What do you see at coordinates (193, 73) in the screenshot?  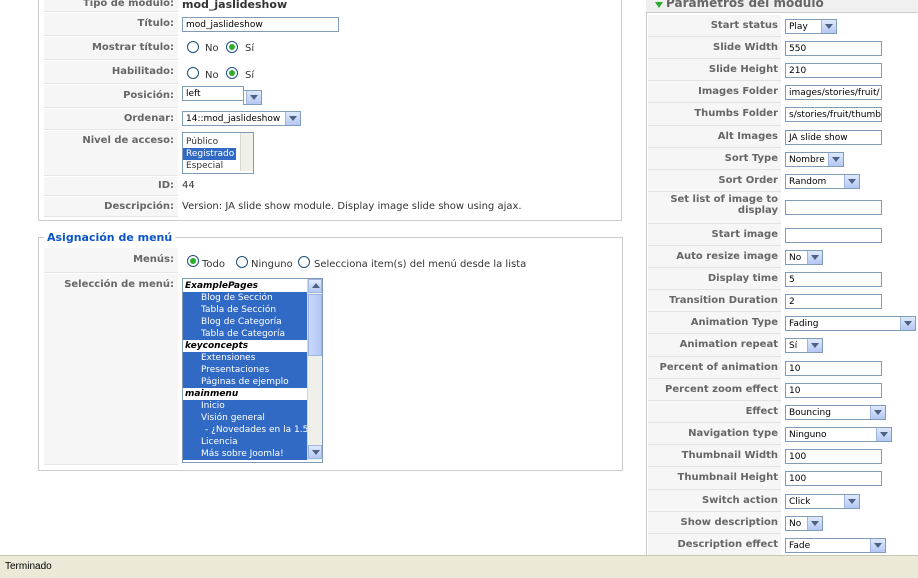 I see `enabled-no-radio` at bounding box center [193, 73].